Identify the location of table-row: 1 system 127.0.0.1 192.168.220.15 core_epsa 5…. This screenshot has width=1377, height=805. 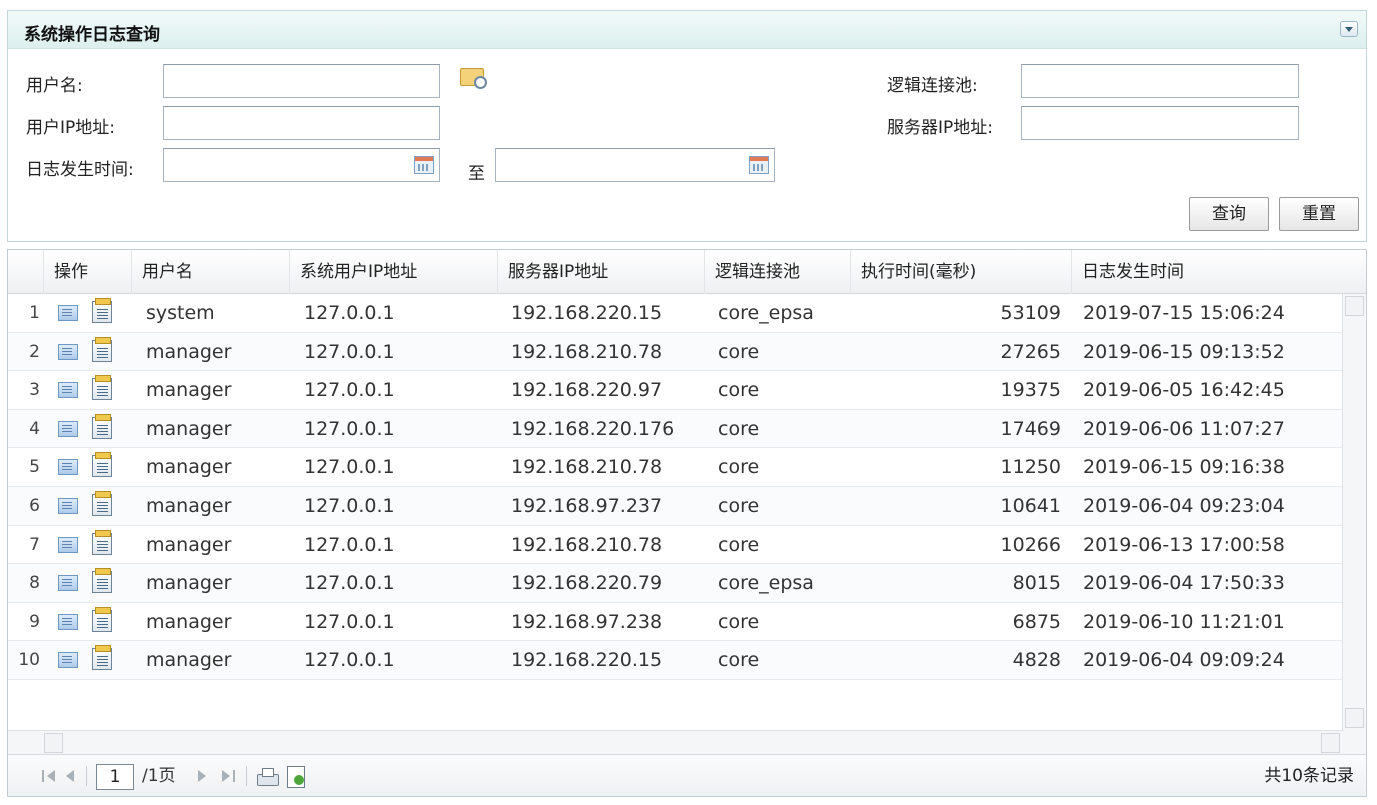
(675, 313).